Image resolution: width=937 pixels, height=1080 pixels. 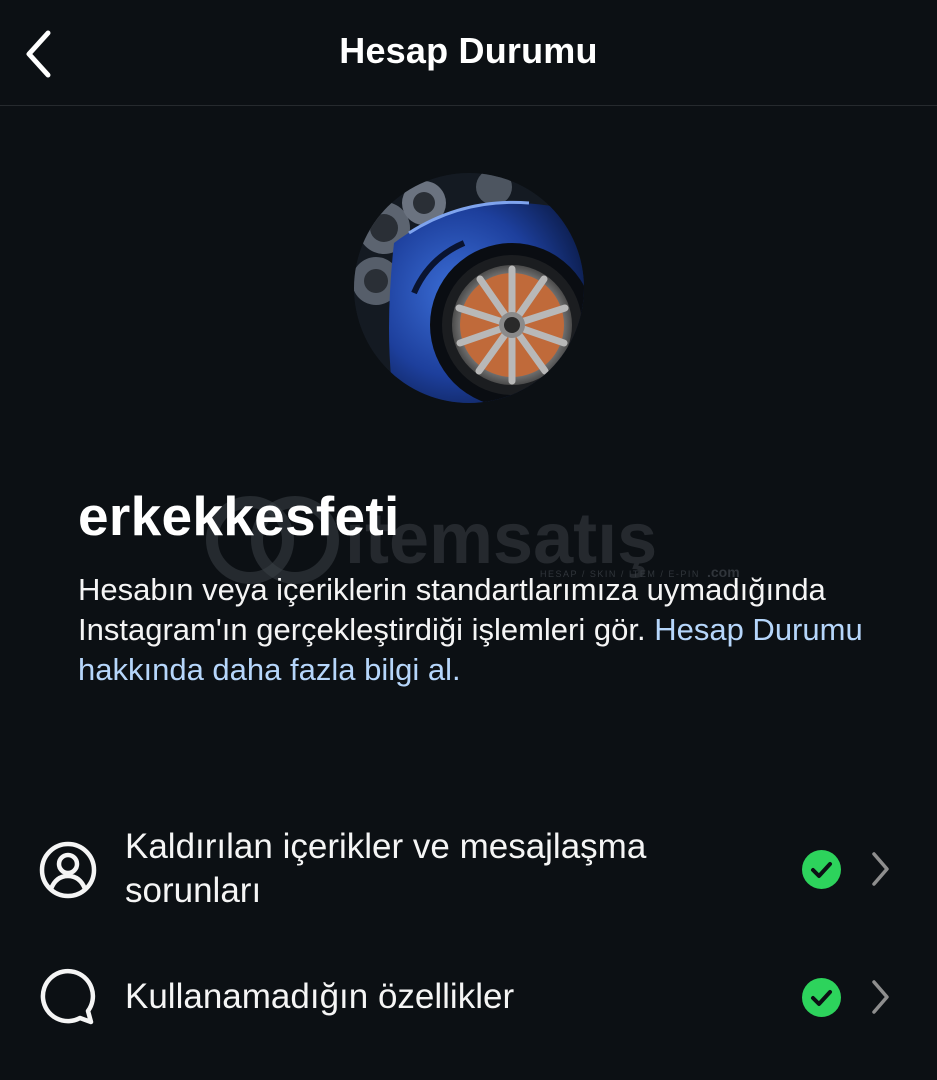 I want to click on page-title: Hesap Durumu, so click(x=468, y=50).